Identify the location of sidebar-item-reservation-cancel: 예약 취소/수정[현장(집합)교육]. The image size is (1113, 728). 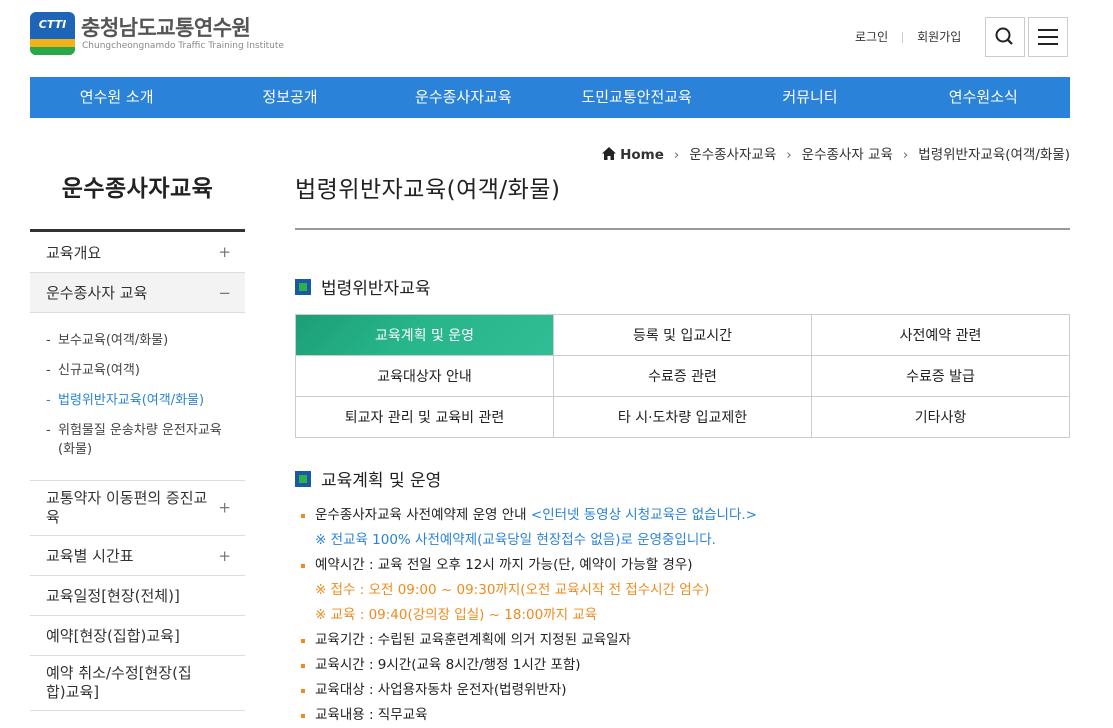
(137, 683).